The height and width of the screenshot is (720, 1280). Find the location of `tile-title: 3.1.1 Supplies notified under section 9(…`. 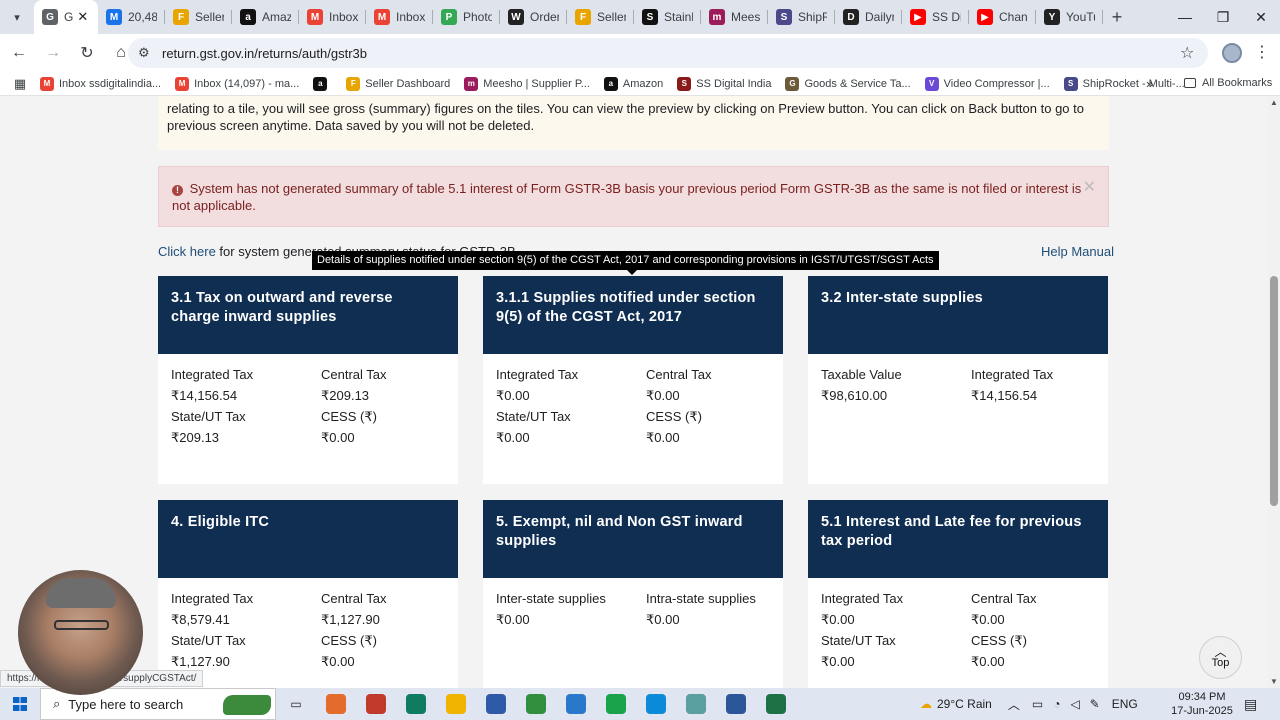

tile-title: 3.1.1 Supplies notified under section 9(… is located at coordinates (633, 315).